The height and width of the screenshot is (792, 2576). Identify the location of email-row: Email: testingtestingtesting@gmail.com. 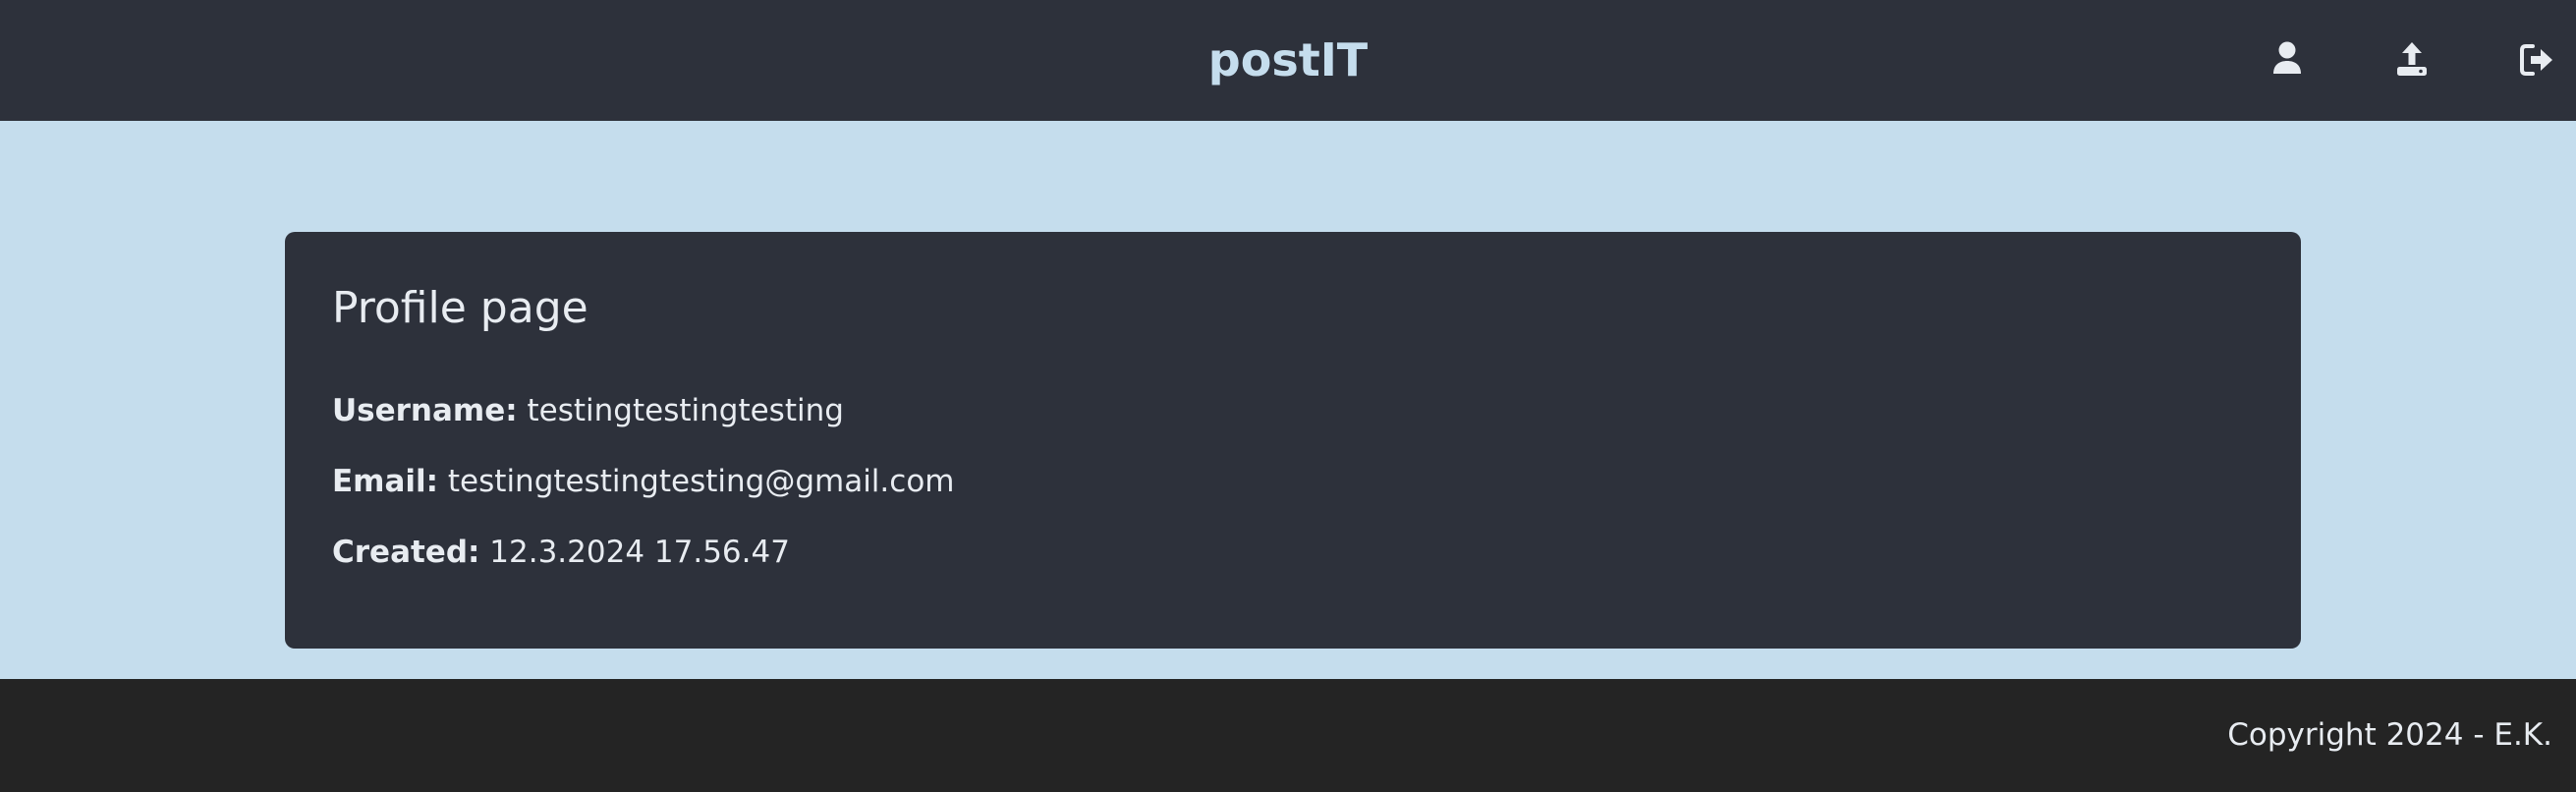
(643, 481).